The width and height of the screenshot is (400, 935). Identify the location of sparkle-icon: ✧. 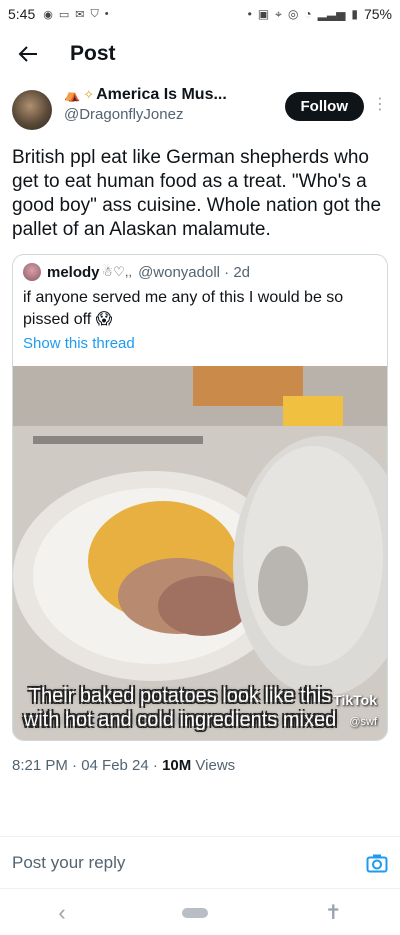
(89, 94).